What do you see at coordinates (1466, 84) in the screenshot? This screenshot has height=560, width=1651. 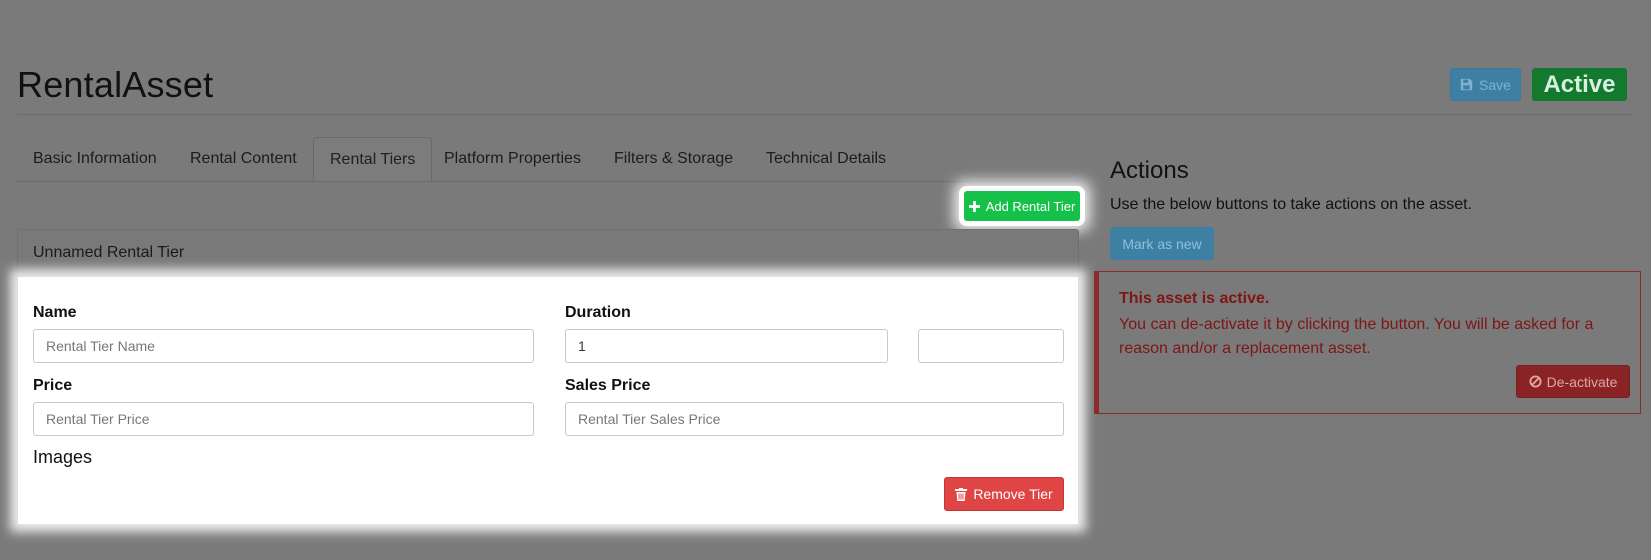 I see `floppy-disk-icon` at bounding box center [1466, 84].